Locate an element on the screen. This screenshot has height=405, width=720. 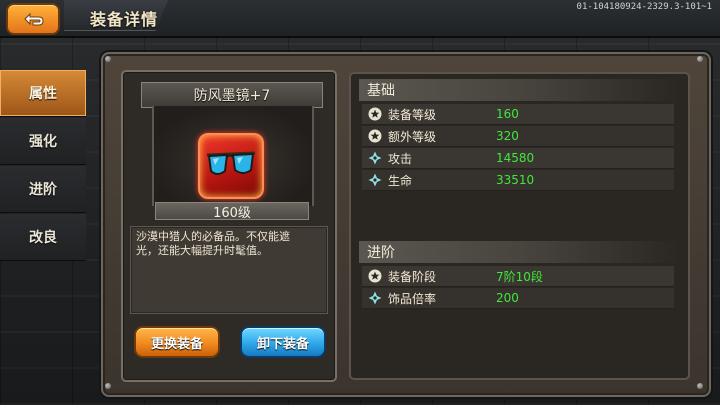
back-button is located at coordinates (33, 19).